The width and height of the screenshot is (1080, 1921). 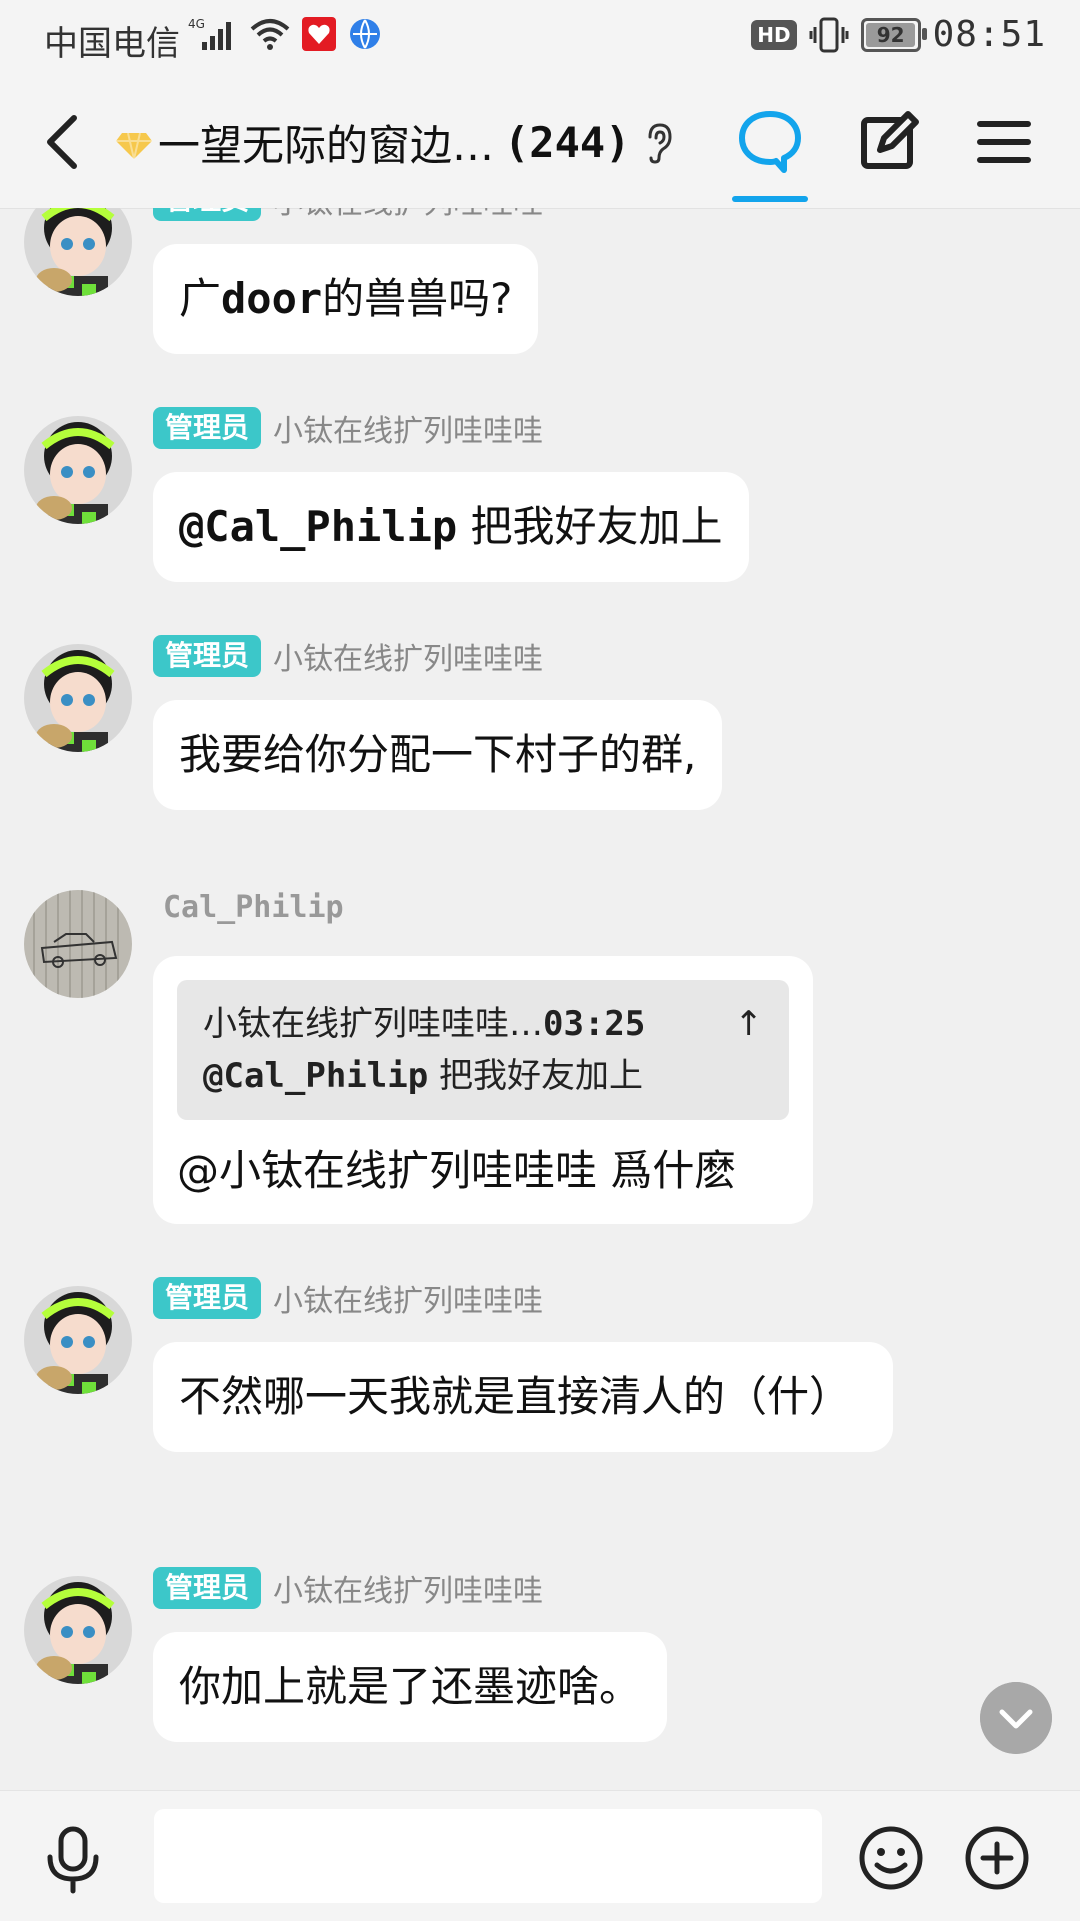 I want to click on message-input, so click(x=488, y=1856).